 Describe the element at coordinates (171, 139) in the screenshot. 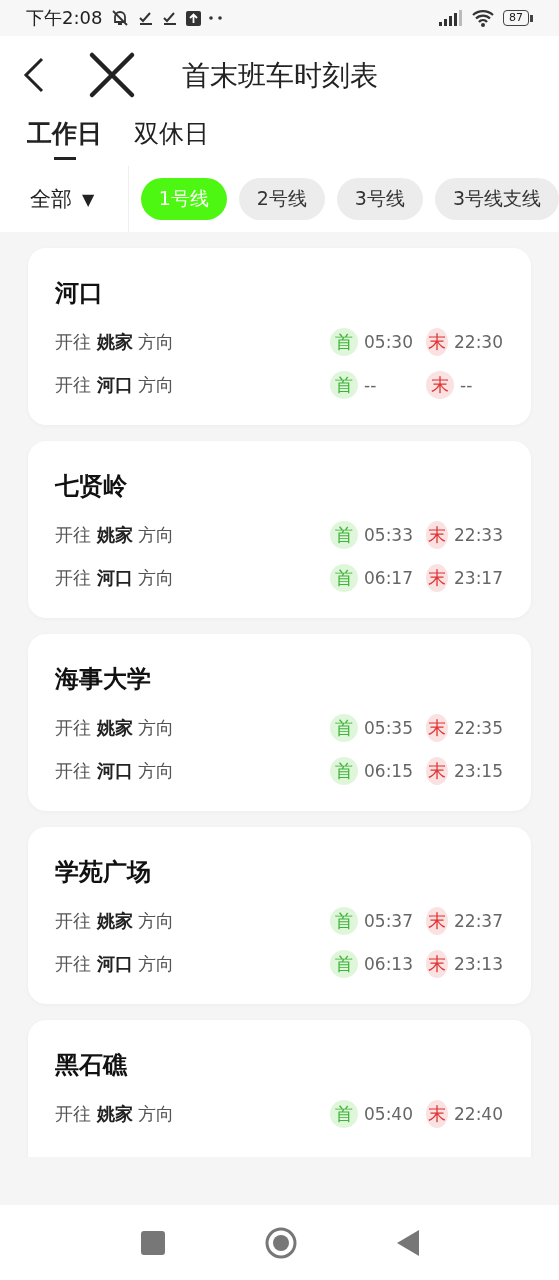

I see `day-tab: 双休日` at that location.